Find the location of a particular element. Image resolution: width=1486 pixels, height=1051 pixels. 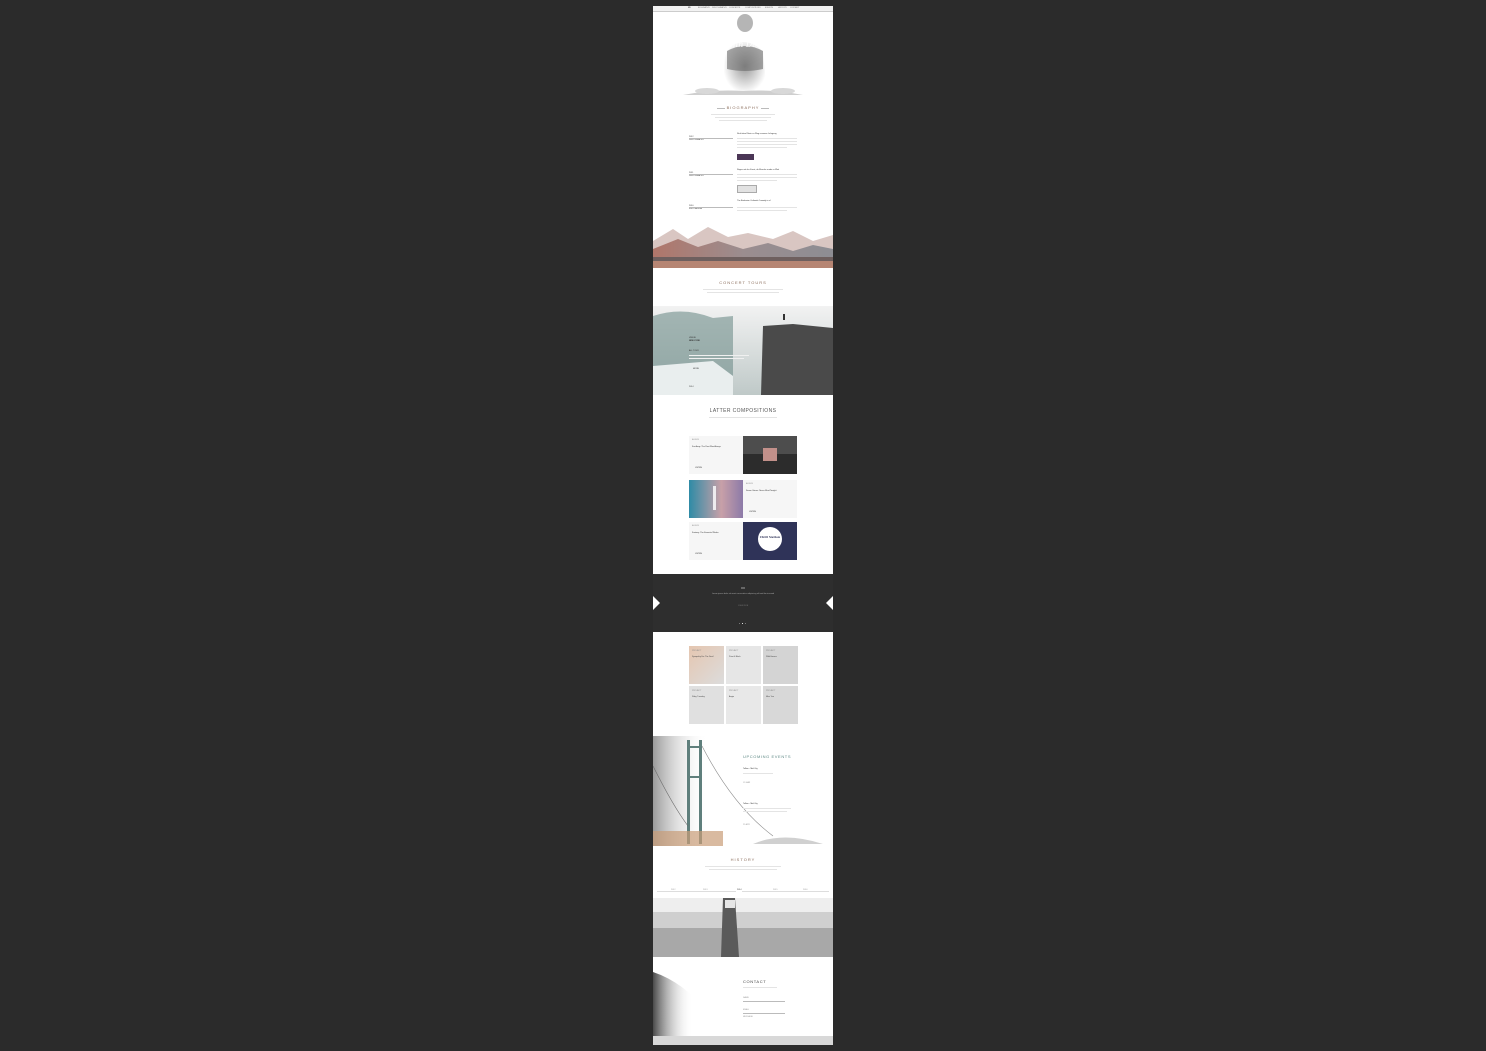

bio-entry-headline: Nicht dem Rhein zu Weg unserem Lehrgang is located at coordinates (756, 134).